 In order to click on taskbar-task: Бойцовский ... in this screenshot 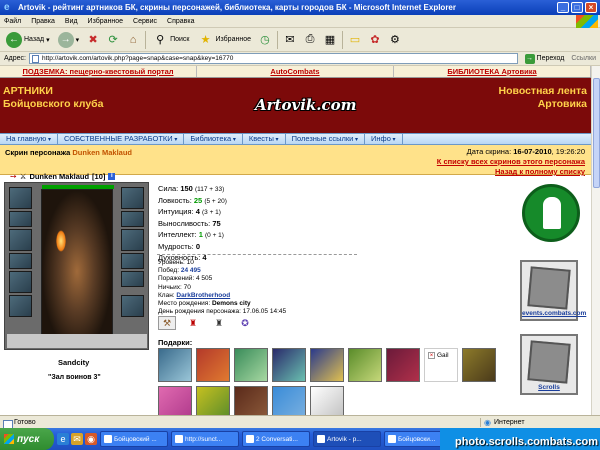, I will do `click(134, 439)`.